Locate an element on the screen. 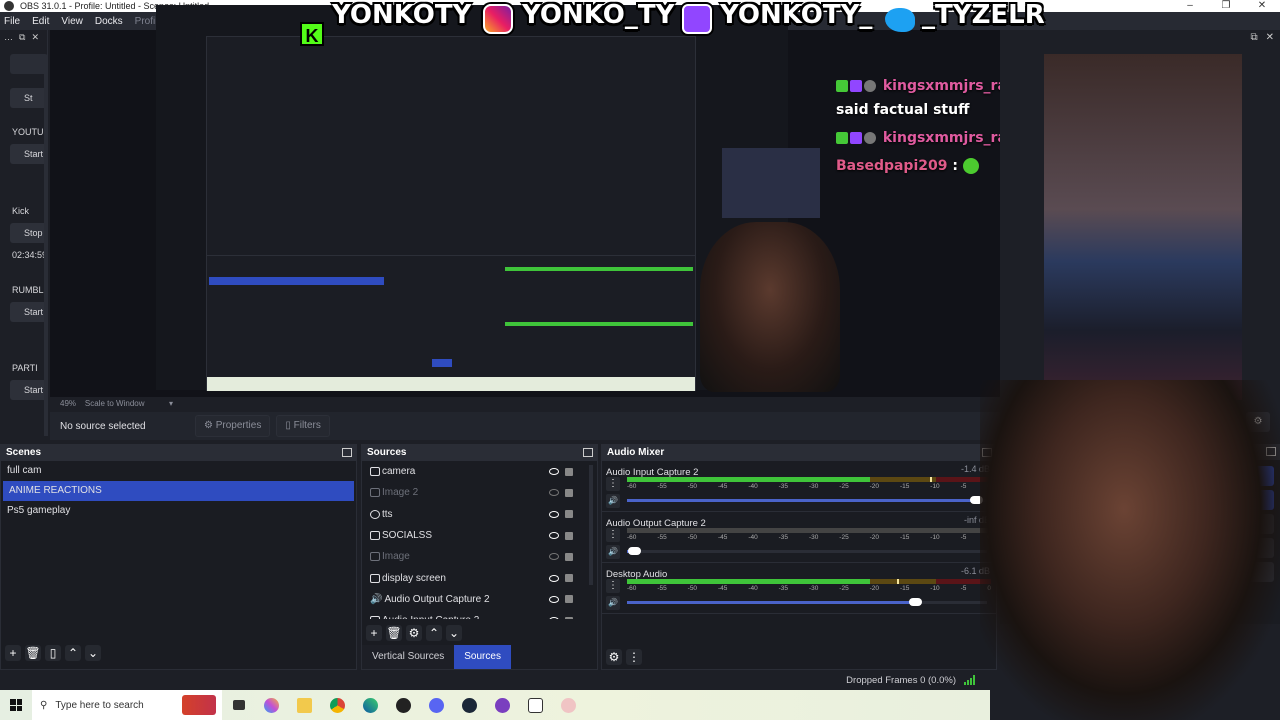 Image resolution: width=1280 pixels, height=720 pixels. restore-button: ❐ is located at coordinates (1226, 6).